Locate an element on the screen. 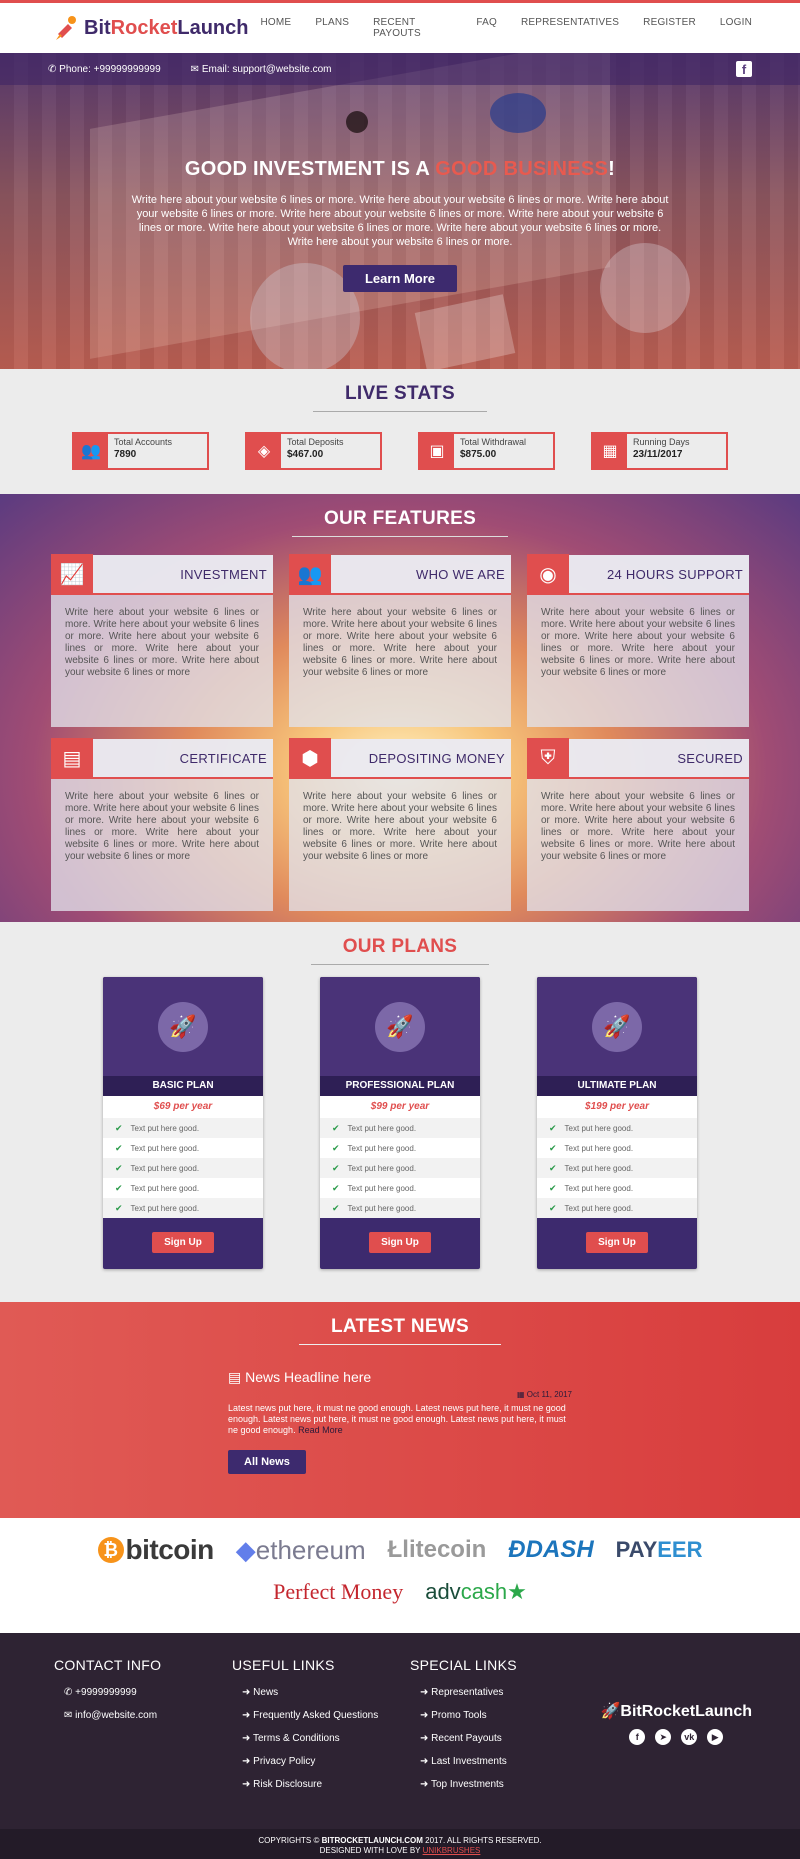  logo-text: BitRocketLaunch is located at coordinates (166, 27).